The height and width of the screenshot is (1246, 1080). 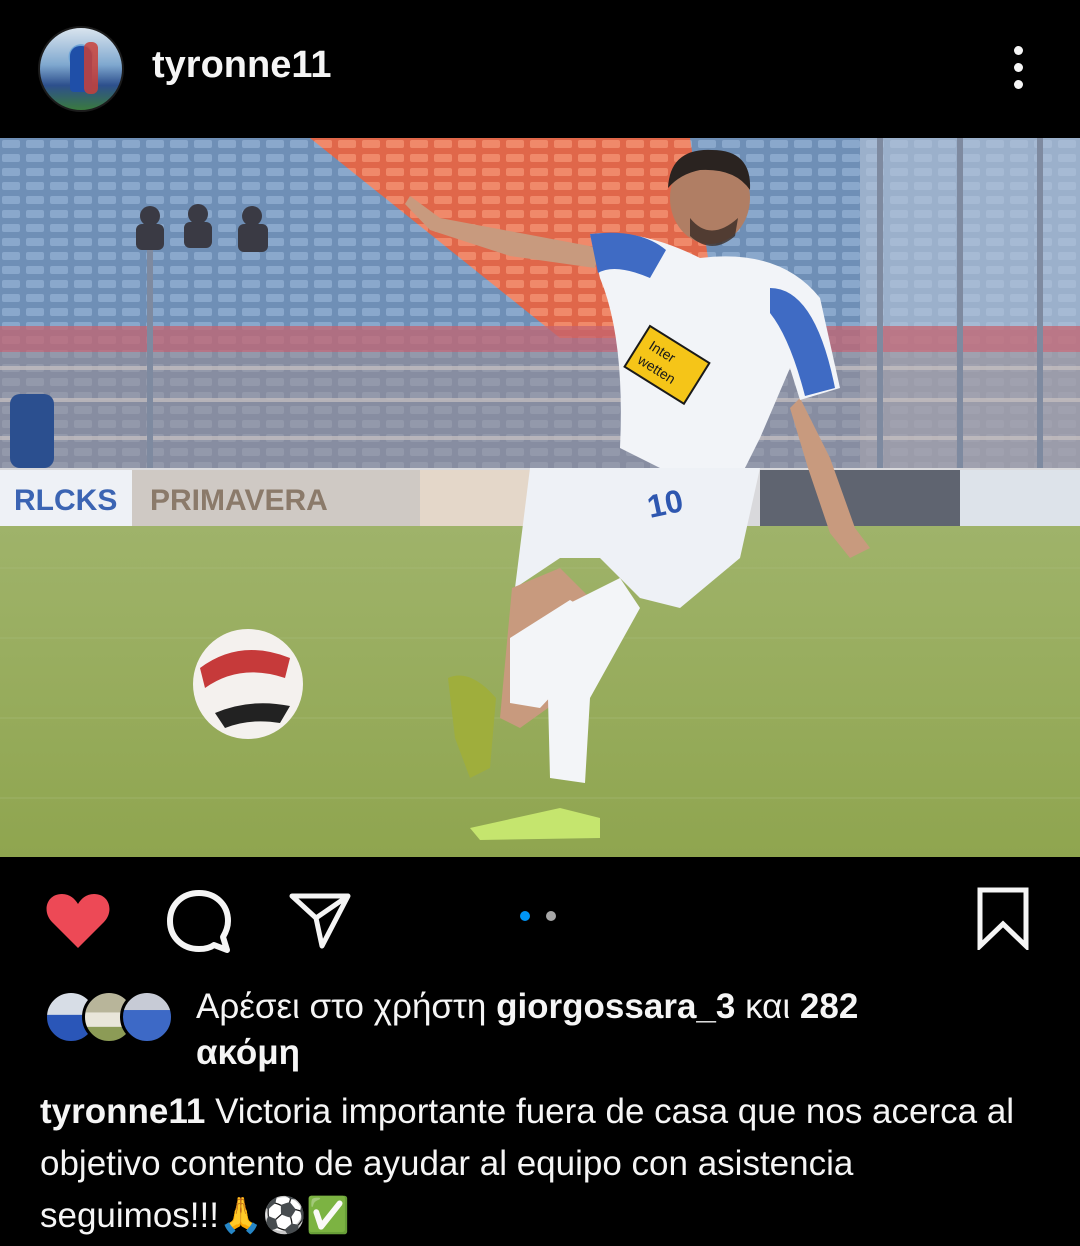 What do you see at coordinates (242, 65) in the screenshot?
I see `post-username: tyronne11` at bounding box center [242, 65].